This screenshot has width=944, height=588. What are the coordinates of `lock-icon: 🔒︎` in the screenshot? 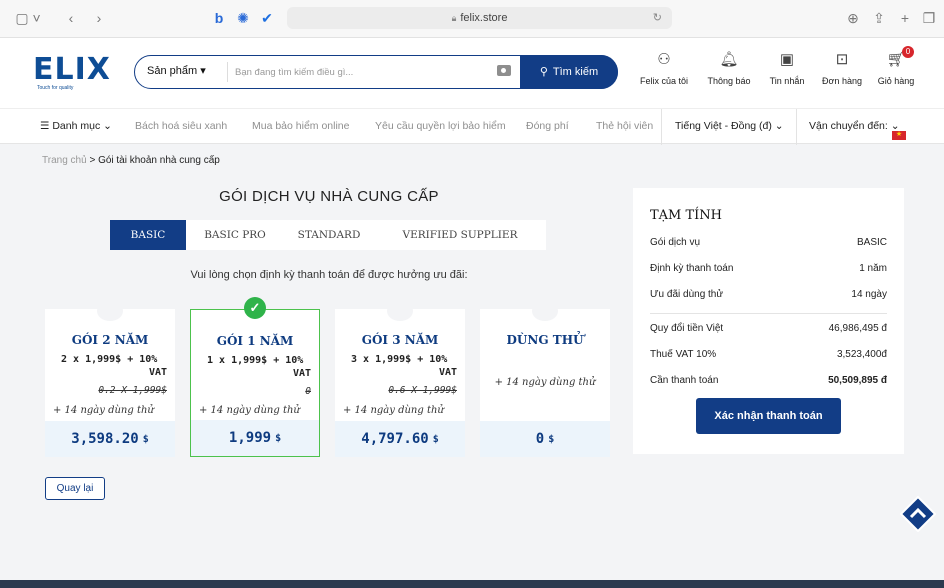 It's located at (454, 17).